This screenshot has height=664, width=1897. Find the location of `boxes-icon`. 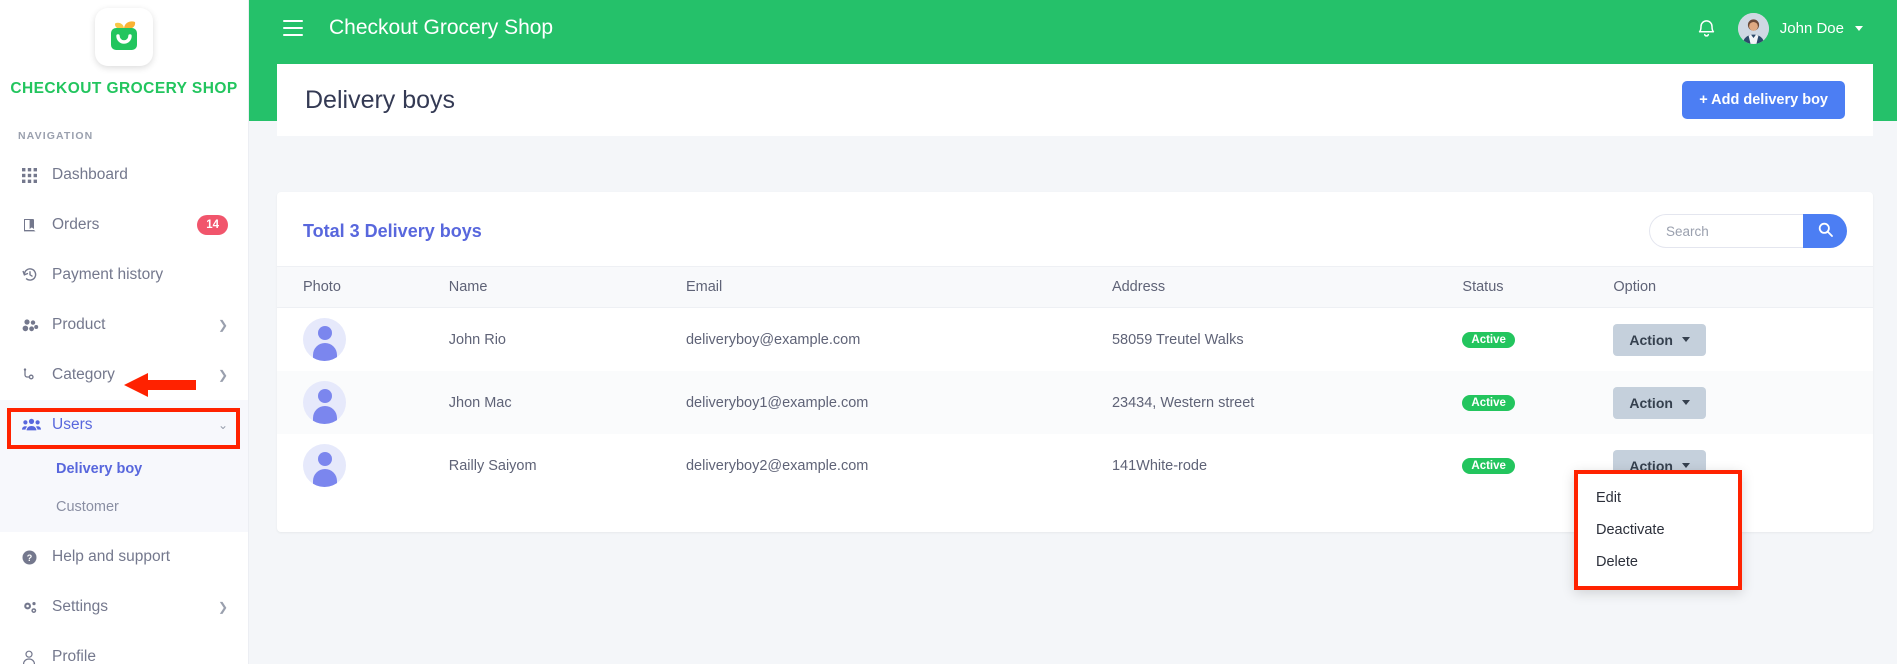

boxes-icon is located at coordinates (37, 325).